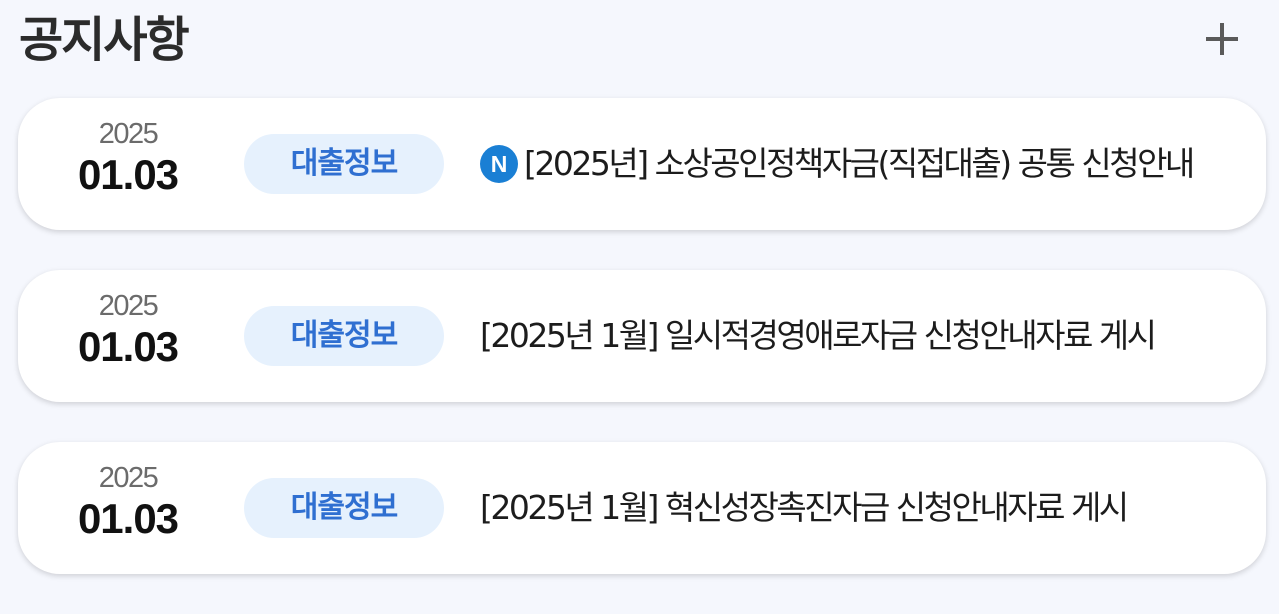 The image size is (1279, 614). I want to click on notice-title-wrap: [2025년 1월] 혁신성장촉진자금 신청안내자료 게시, so click(860, 508).